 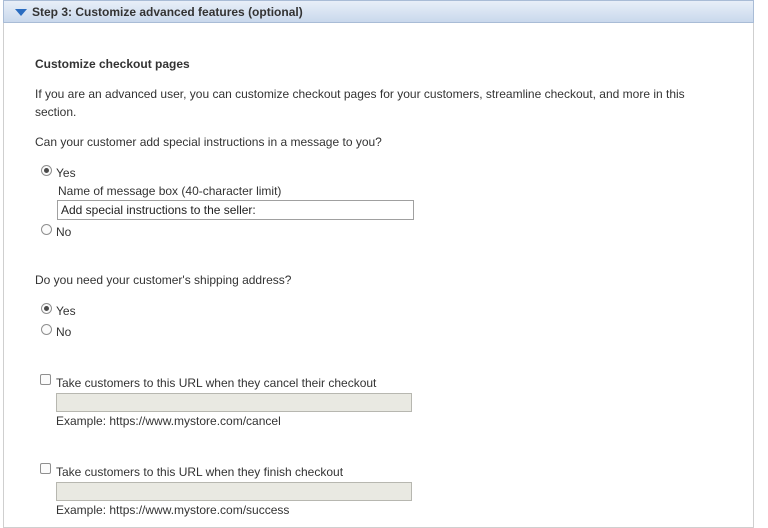 I want to click on intro-text-line2: section., so click(x=56, y=112).